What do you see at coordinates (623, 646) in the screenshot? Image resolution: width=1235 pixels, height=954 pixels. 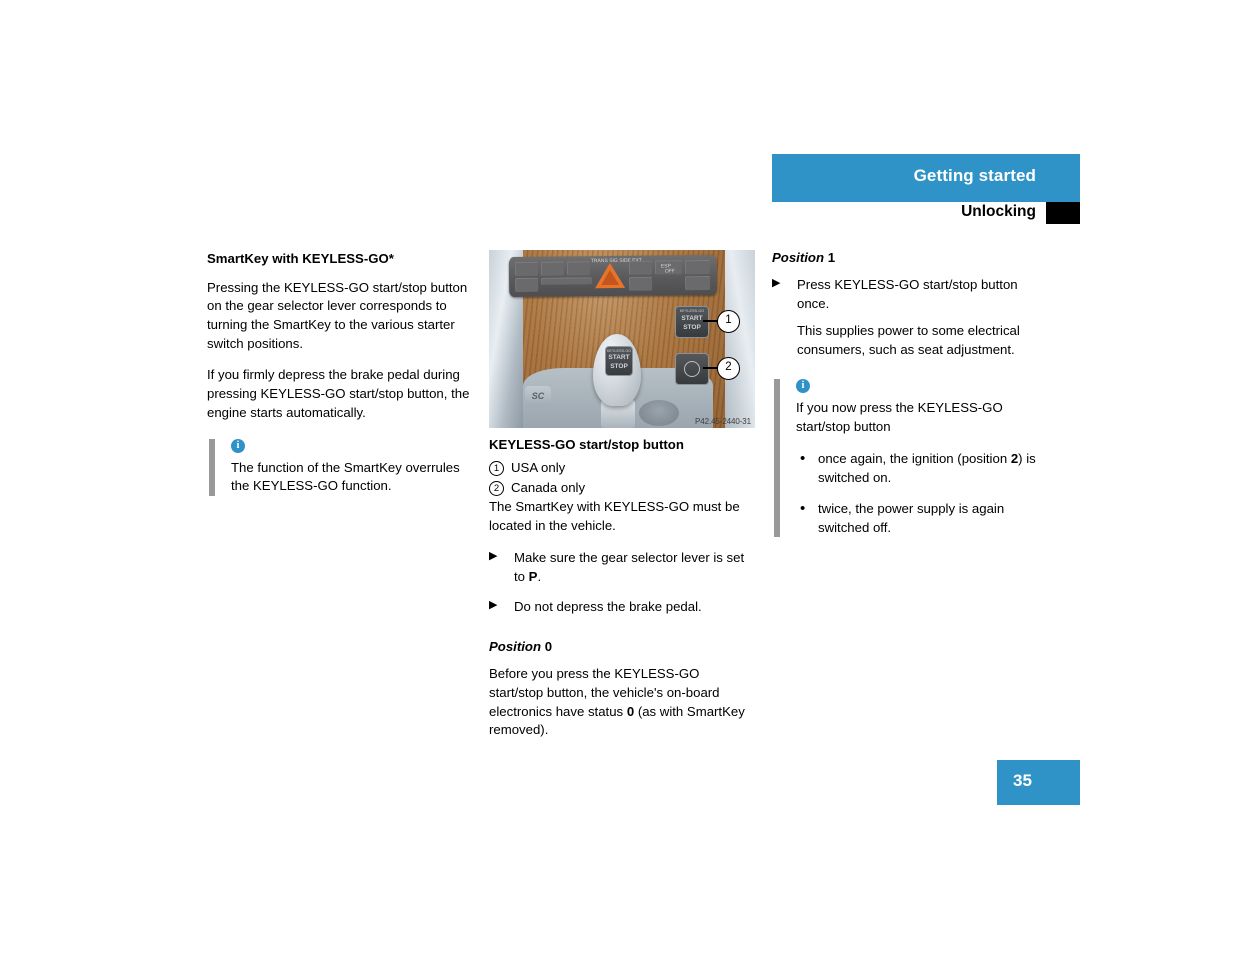 I see `position-0-heading: Position 0` at bounding box center [623, 646].